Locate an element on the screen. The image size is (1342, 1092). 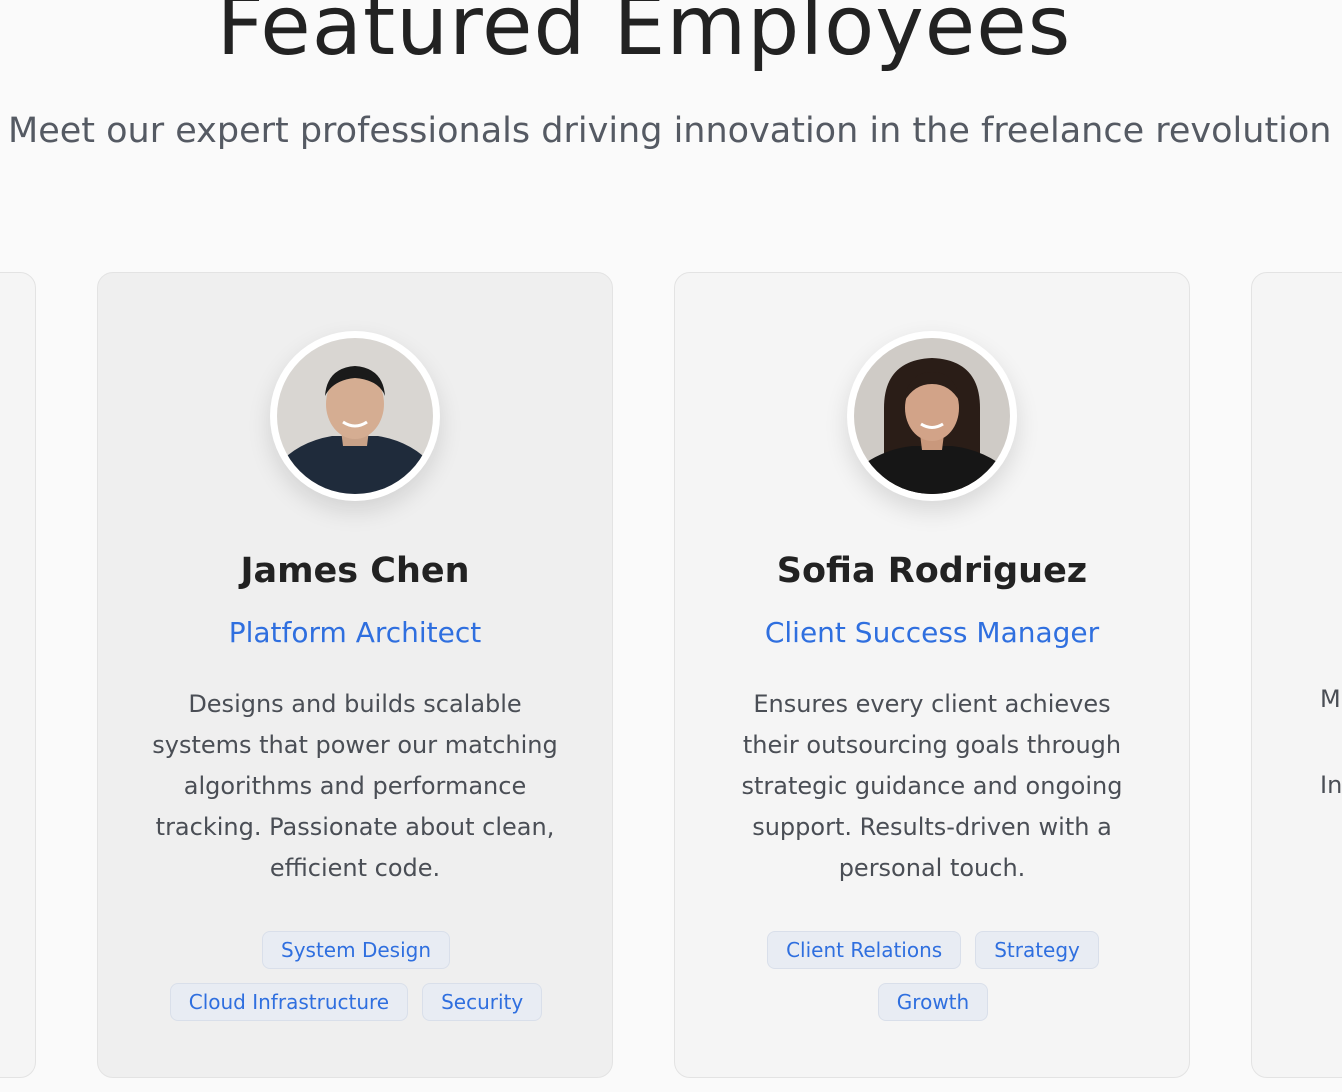
employee-role: Platform Architect is located at coordinates (355, 632).